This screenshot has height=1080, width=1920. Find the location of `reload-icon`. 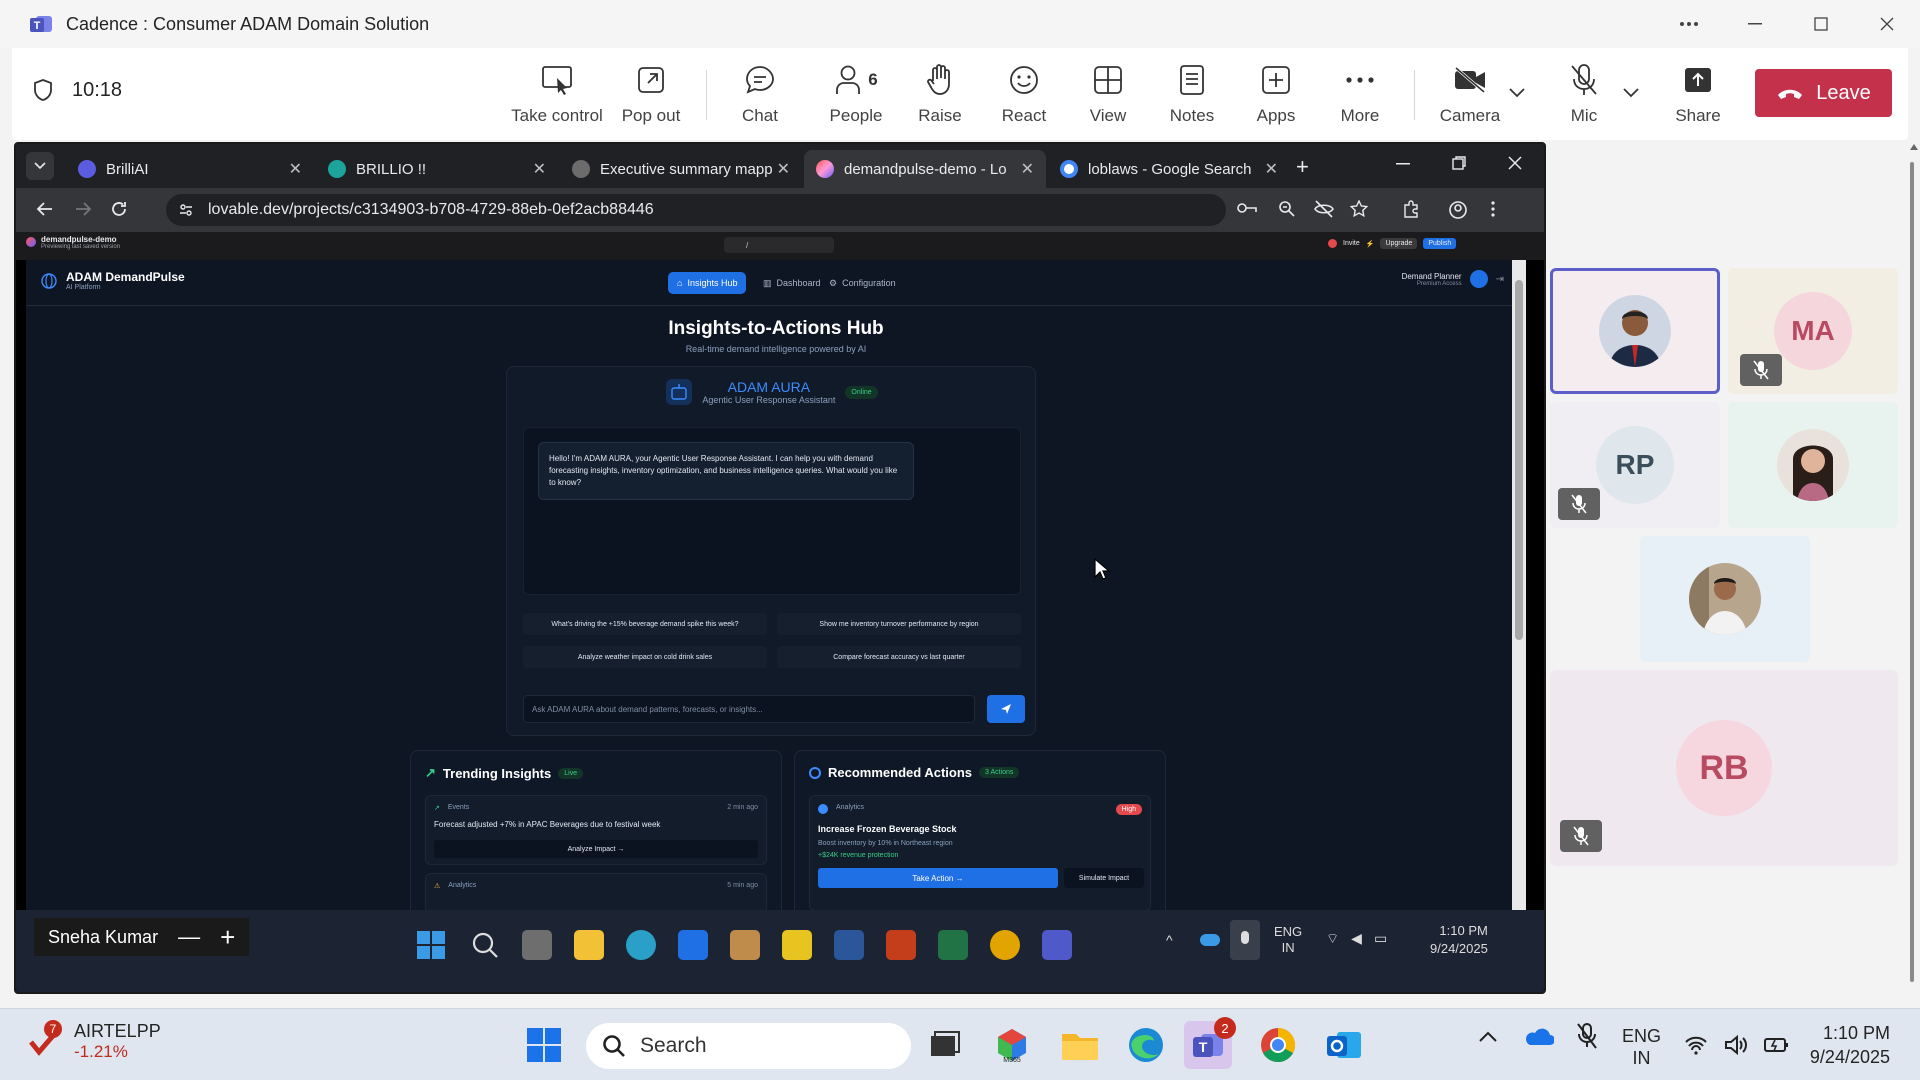

reload-icon is located at coordinates (119, 209).